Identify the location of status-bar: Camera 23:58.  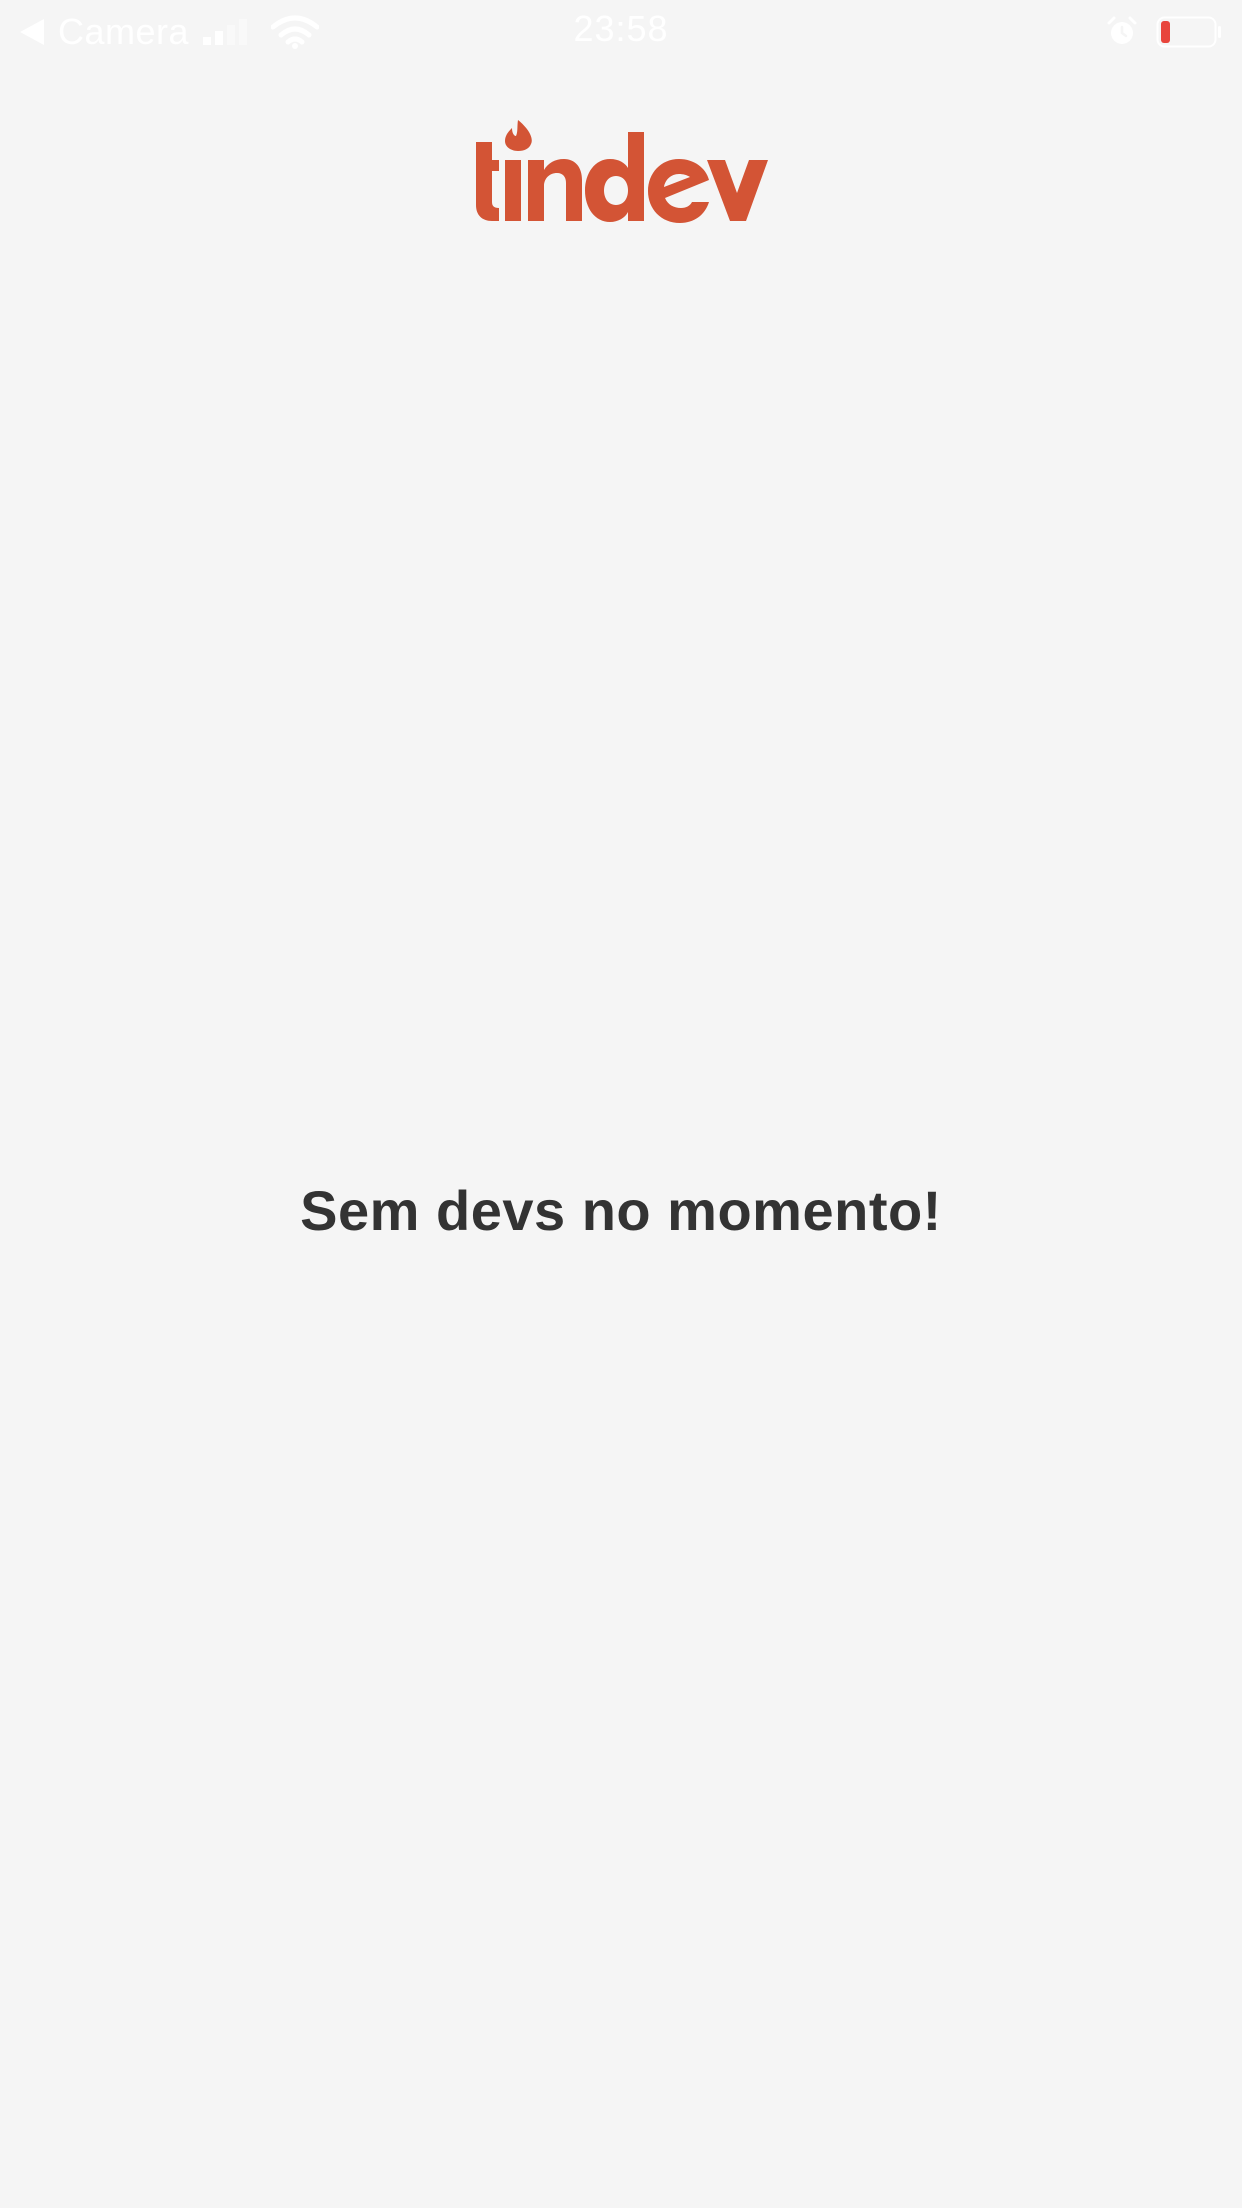
(621, 31).